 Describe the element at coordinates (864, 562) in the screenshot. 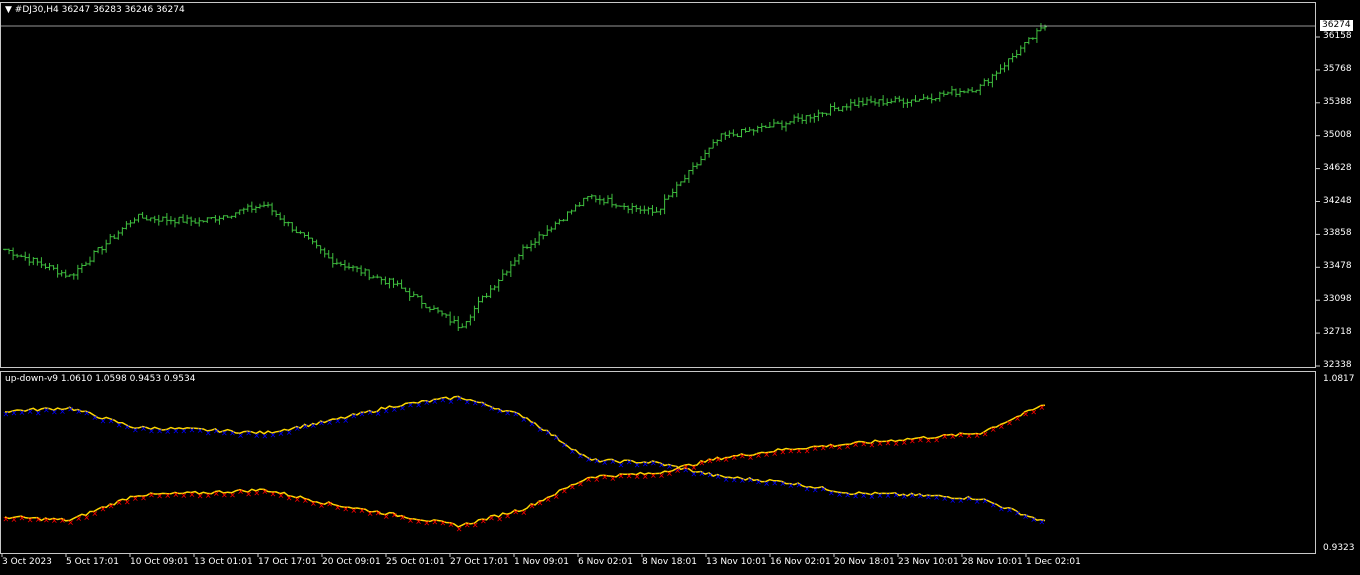

I see `time-axis-label: 20 Nov 18:01` at that location.